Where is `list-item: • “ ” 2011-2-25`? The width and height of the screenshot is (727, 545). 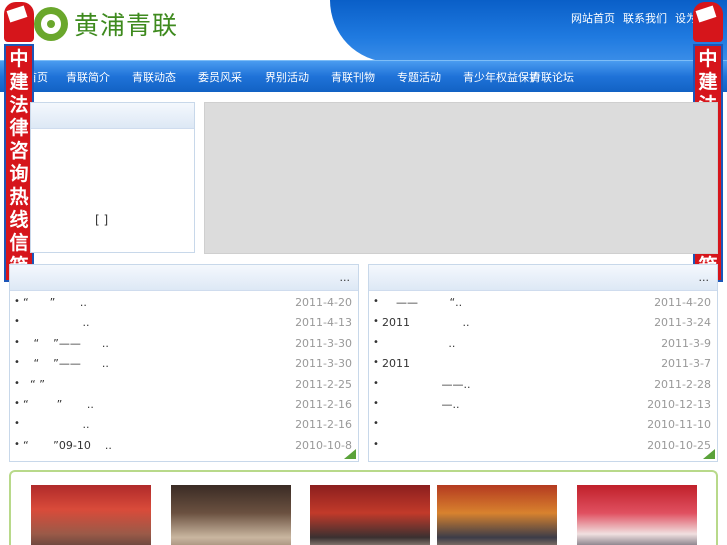
list-item: • “ ” 2011-2-25 is located at coordinates (184, 385).